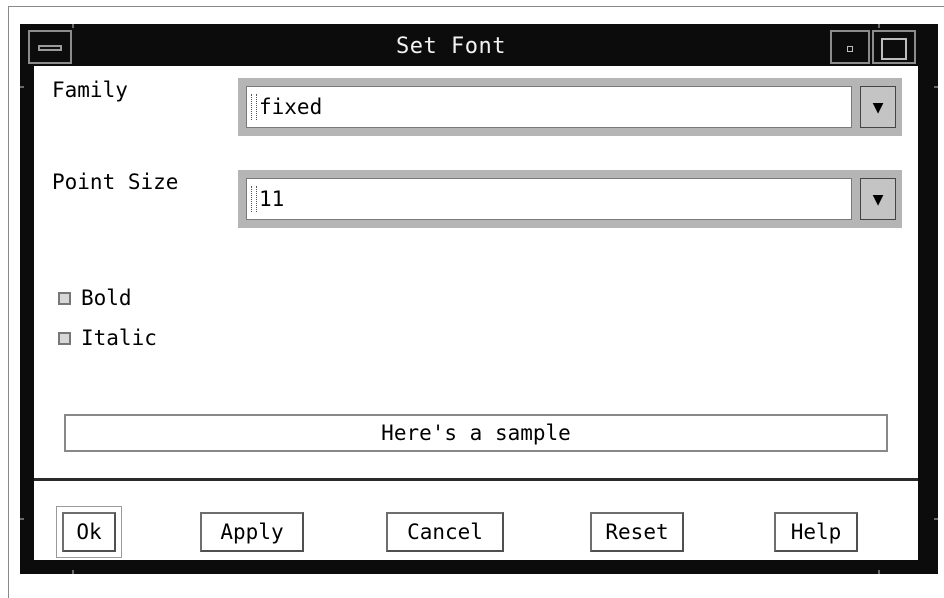 This screenshot has height=598, width=944. I want to click on font-sample-preview: Here's a sample, so click(476, 433).